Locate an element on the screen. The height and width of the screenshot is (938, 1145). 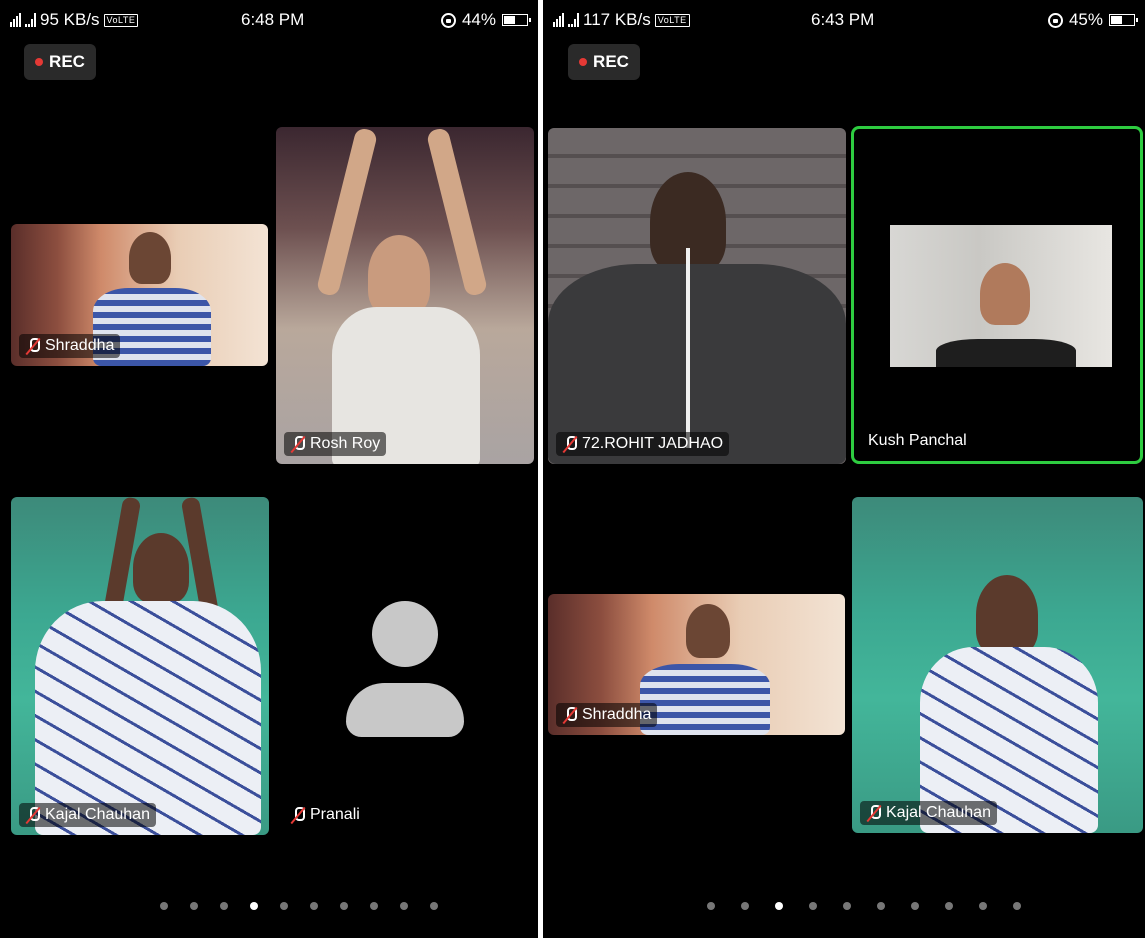
video-tile-active-speaker: Kush Panchal is located at coordinates (997, 295).